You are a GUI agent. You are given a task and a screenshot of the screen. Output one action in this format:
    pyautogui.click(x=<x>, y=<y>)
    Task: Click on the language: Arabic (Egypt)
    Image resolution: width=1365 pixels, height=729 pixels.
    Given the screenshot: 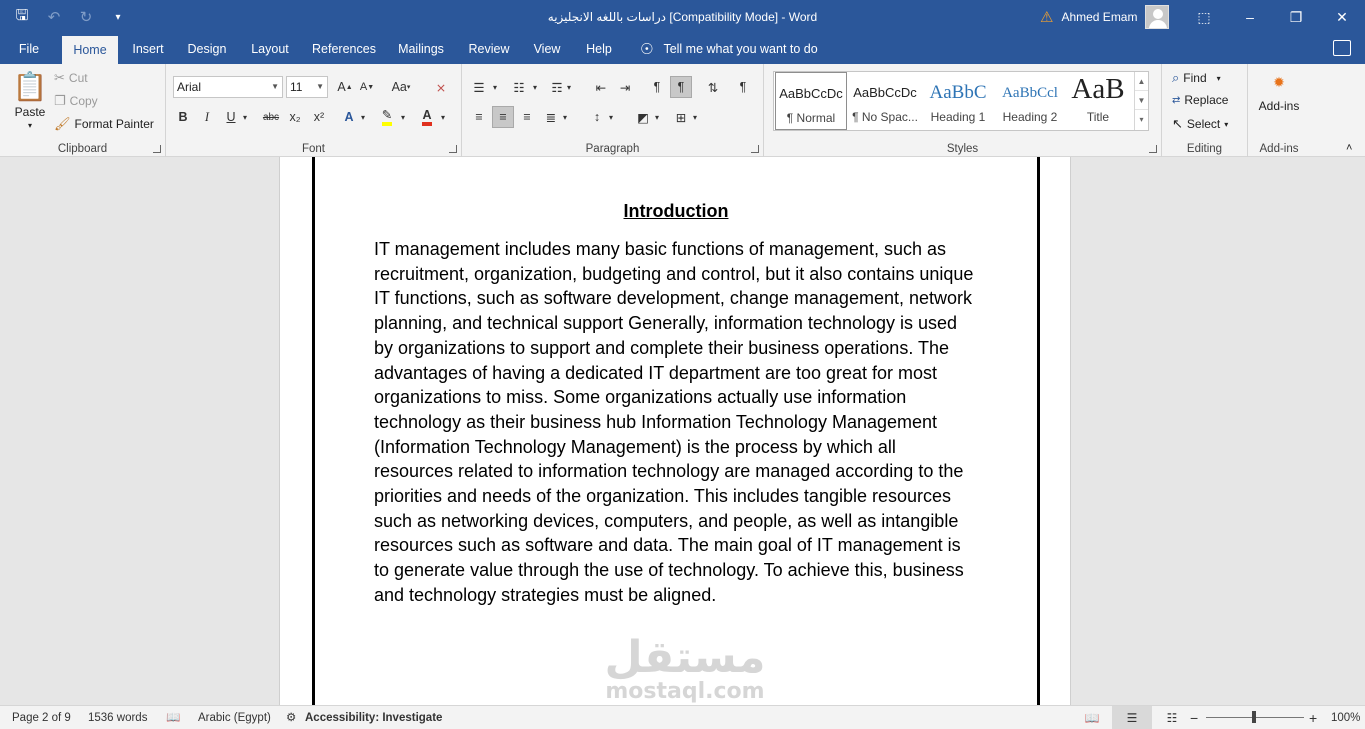 What is the action you would take?
    pyautogui.click(x=234, y=717)
    